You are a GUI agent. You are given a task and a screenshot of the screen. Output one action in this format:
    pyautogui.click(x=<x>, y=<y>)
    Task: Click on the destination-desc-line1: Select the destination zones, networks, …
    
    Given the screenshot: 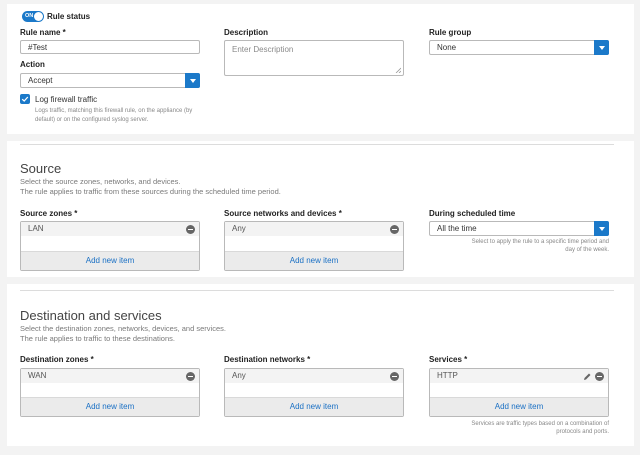 What is the action you would take?
    pyautogui.click(x=123, y=328)
    